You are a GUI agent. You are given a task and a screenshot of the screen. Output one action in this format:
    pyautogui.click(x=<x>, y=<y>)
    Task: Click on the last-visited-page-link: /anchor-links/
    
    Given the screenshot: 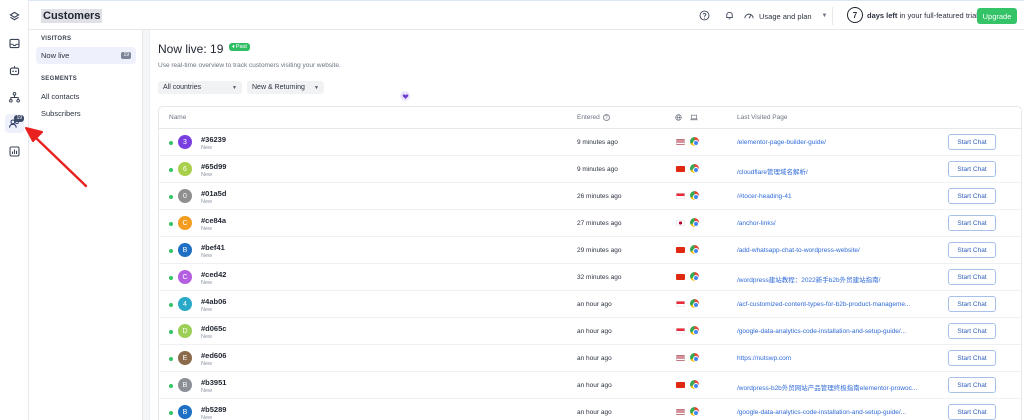 What is the action you would take?
    pyautogui.click(x=842, y=223)
    